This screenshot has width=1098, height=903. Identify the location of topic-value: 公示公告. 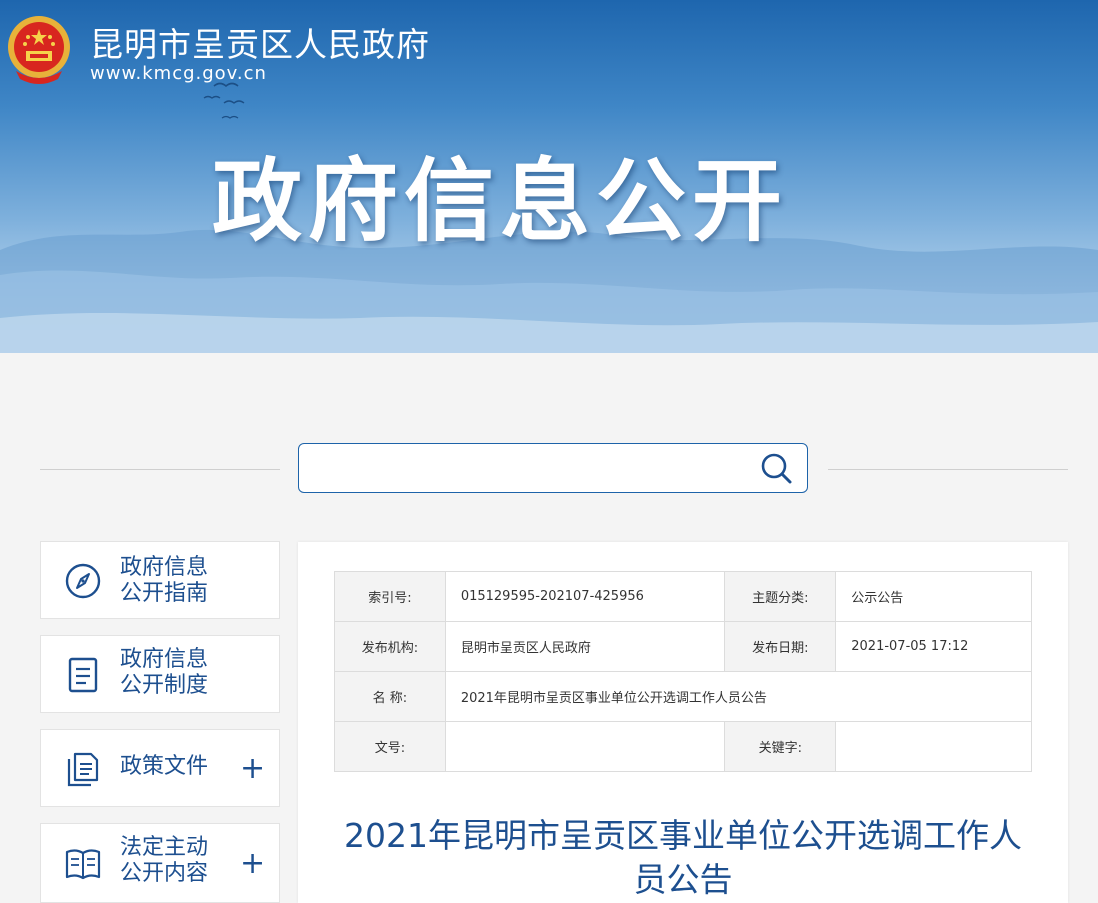
(933, 596).